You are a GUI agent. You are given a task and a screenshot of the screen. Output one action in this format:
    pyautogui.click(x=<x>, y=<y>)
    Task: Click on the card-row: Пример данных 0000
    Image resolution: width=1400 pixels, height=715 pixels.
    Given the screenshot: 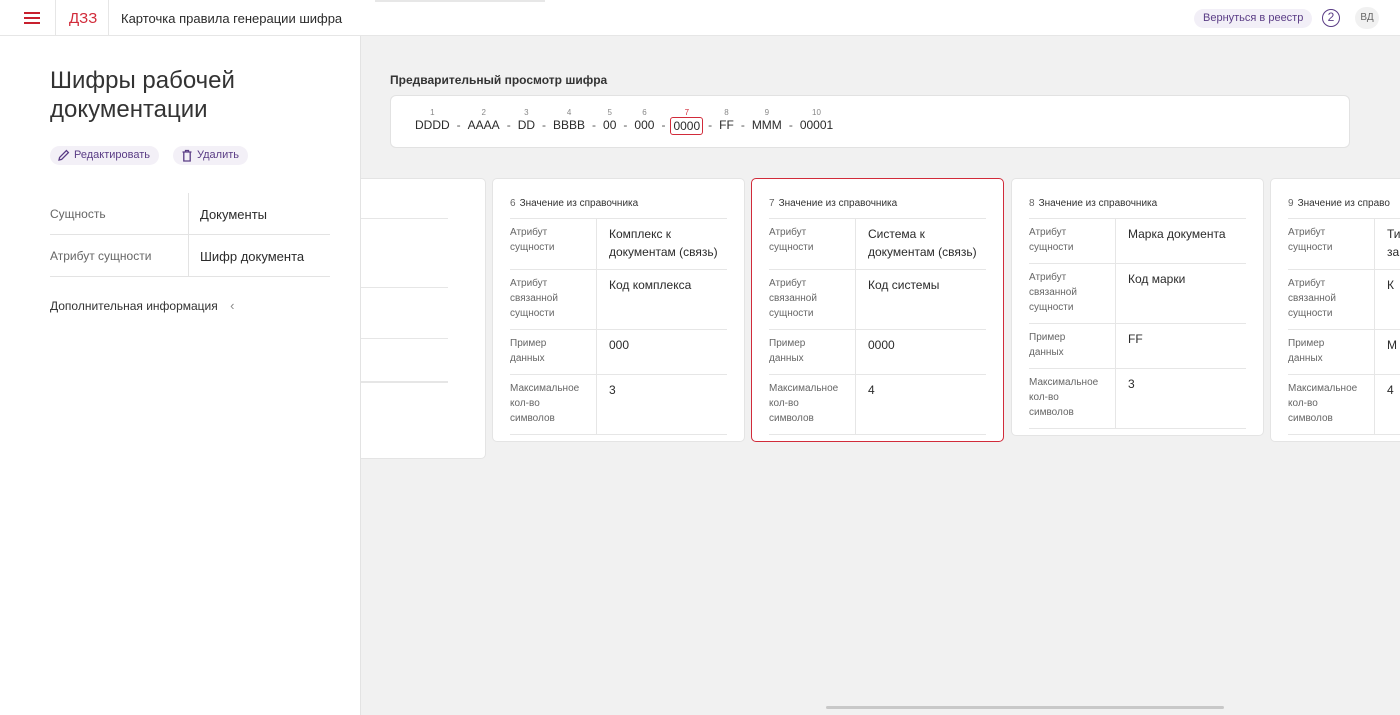 What is the action you would take?
    pyautogui.click(x=877, y=352)
    